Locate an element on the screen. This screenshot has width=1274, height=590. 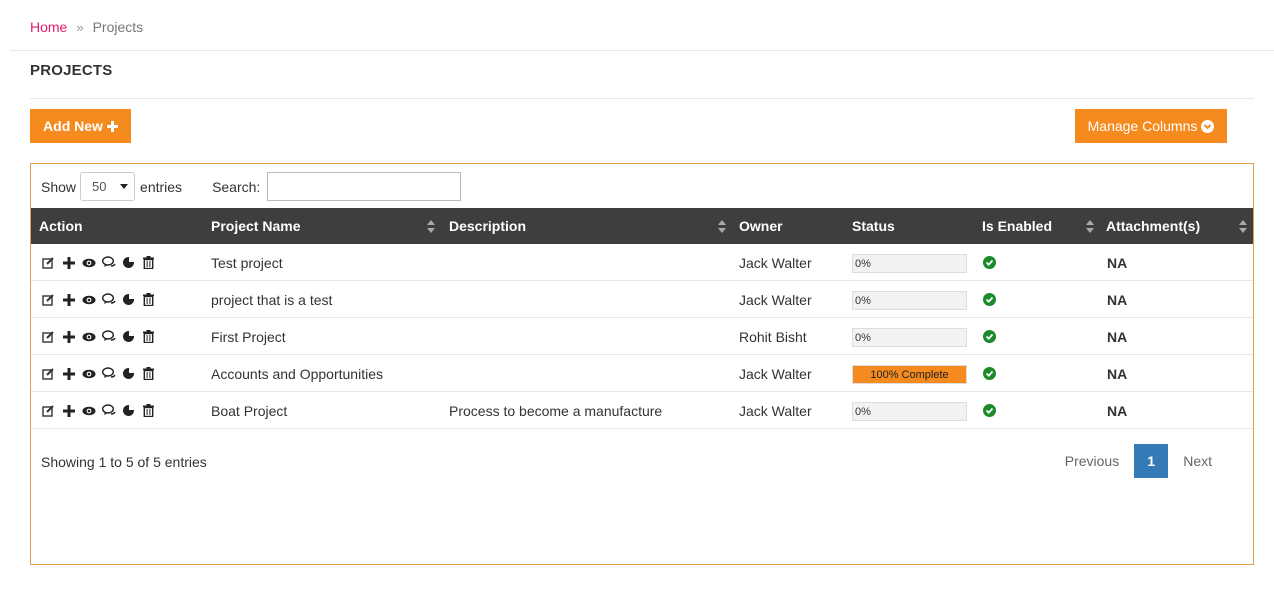
chevron-circle-down-icon is located at coordinates (1208, 126).